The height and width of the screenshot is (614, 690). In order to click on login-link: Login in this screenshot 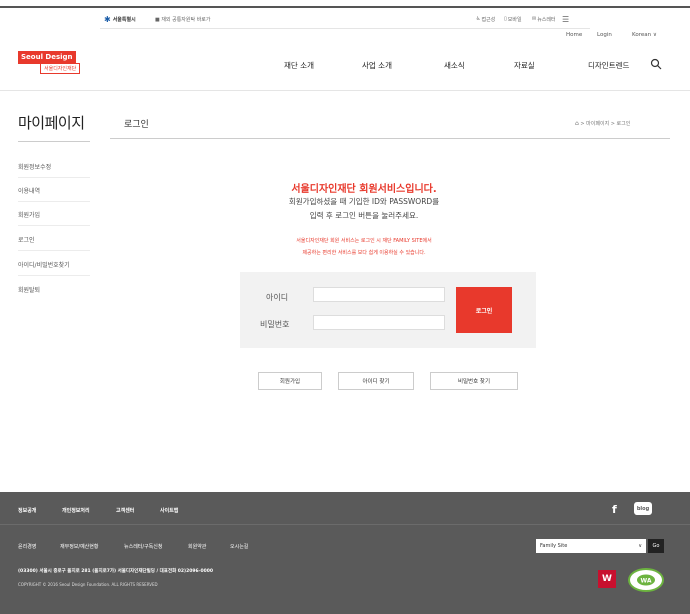, I will do `click(604, 35)`.